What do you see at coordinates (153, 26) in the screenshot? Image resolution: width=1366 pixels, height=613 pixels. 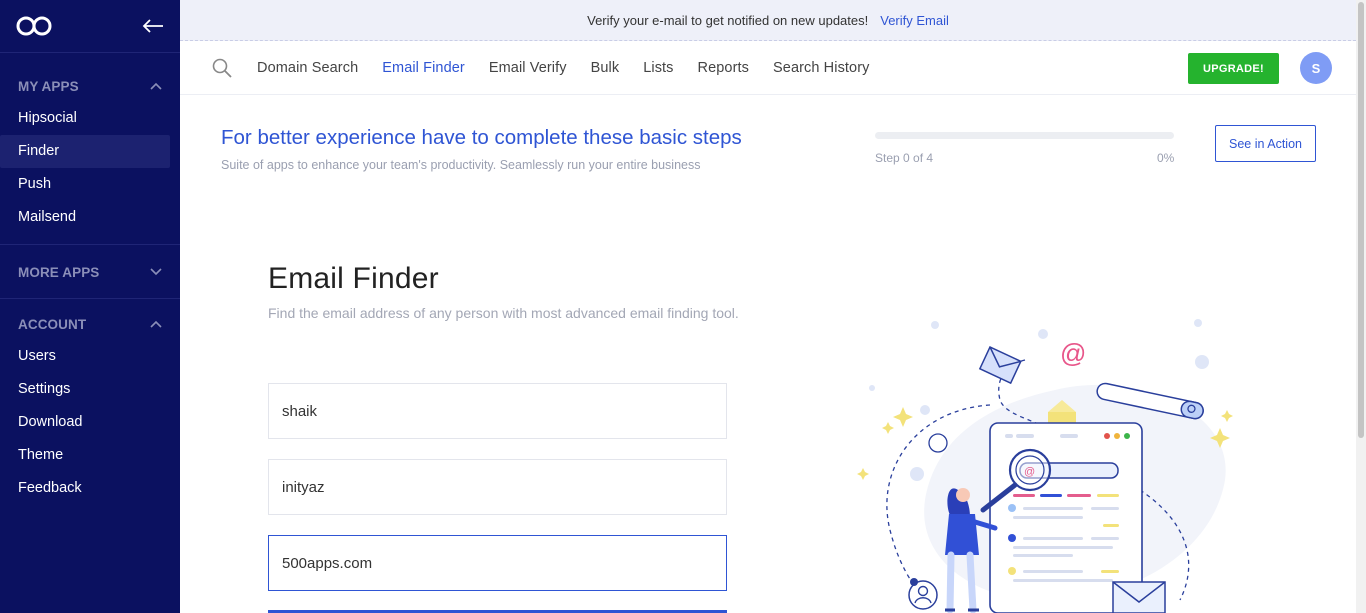 I see `arrow-left-icon` at bounding box center [153, 26].